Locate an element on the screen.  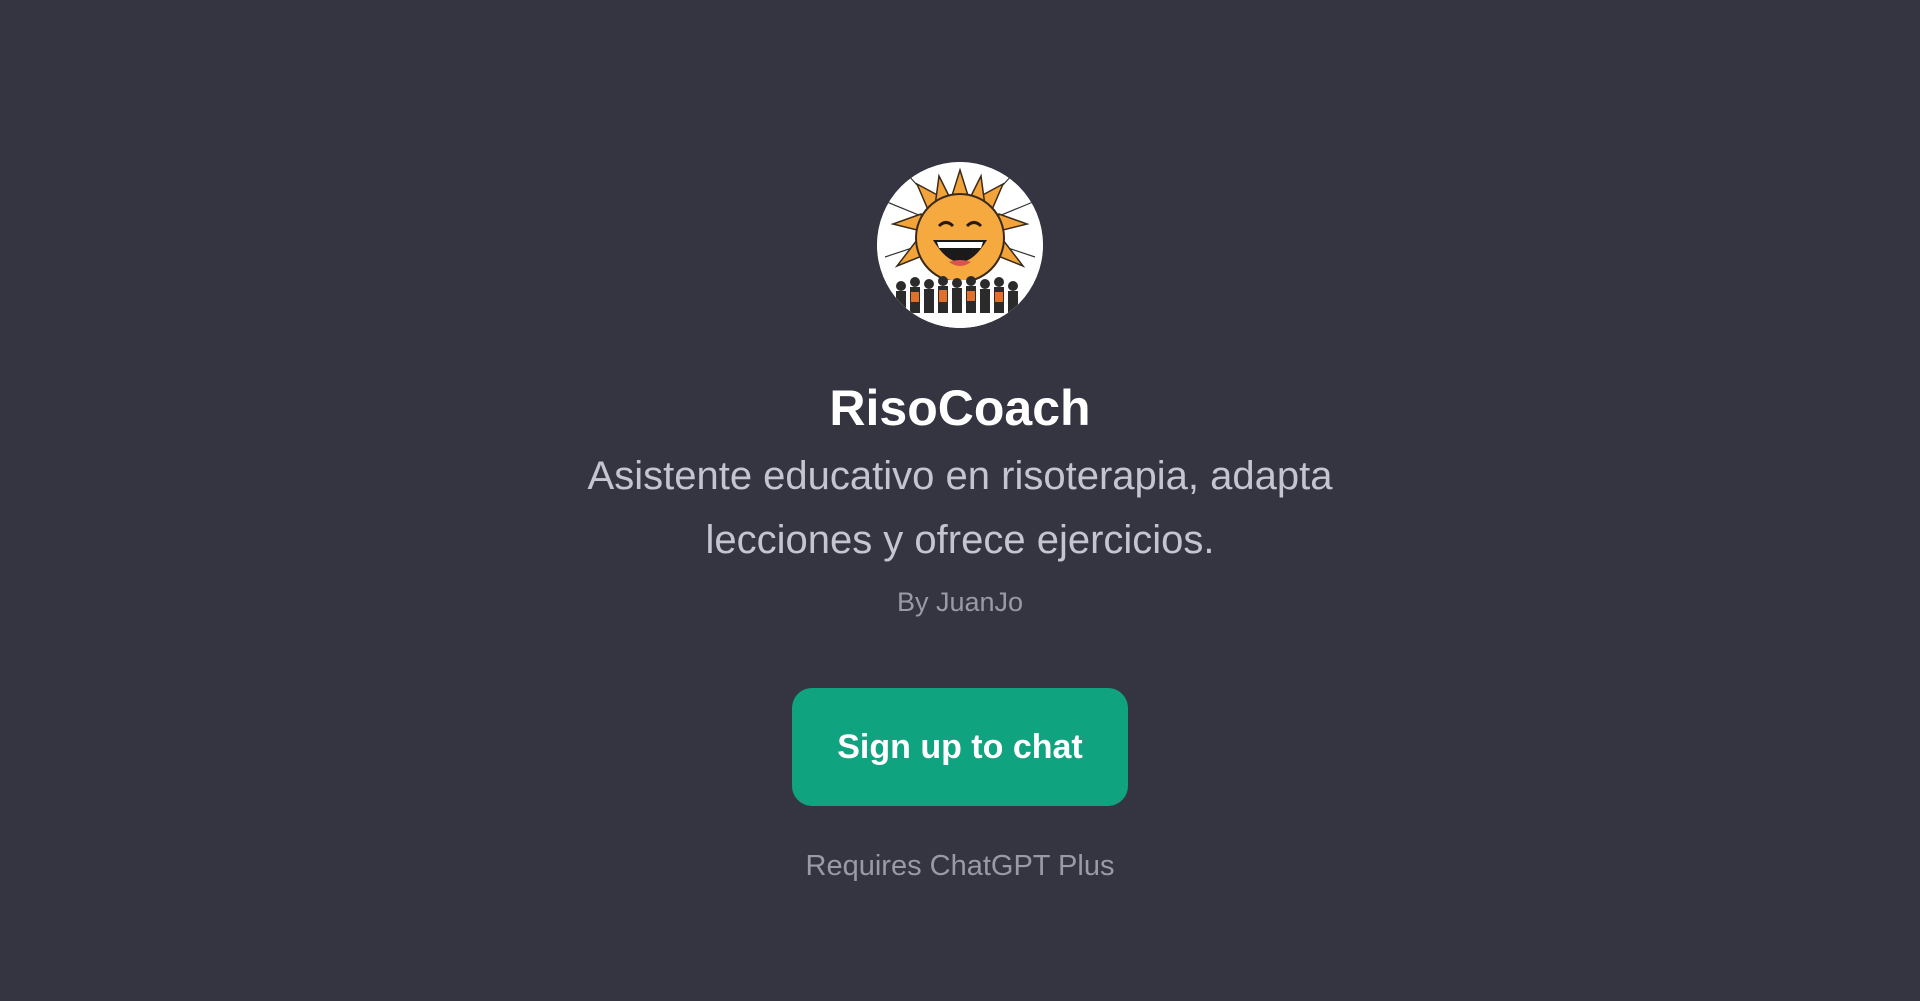
sign-up-to-chat-button: Sign up to chat is located at coordinates (960, 747).